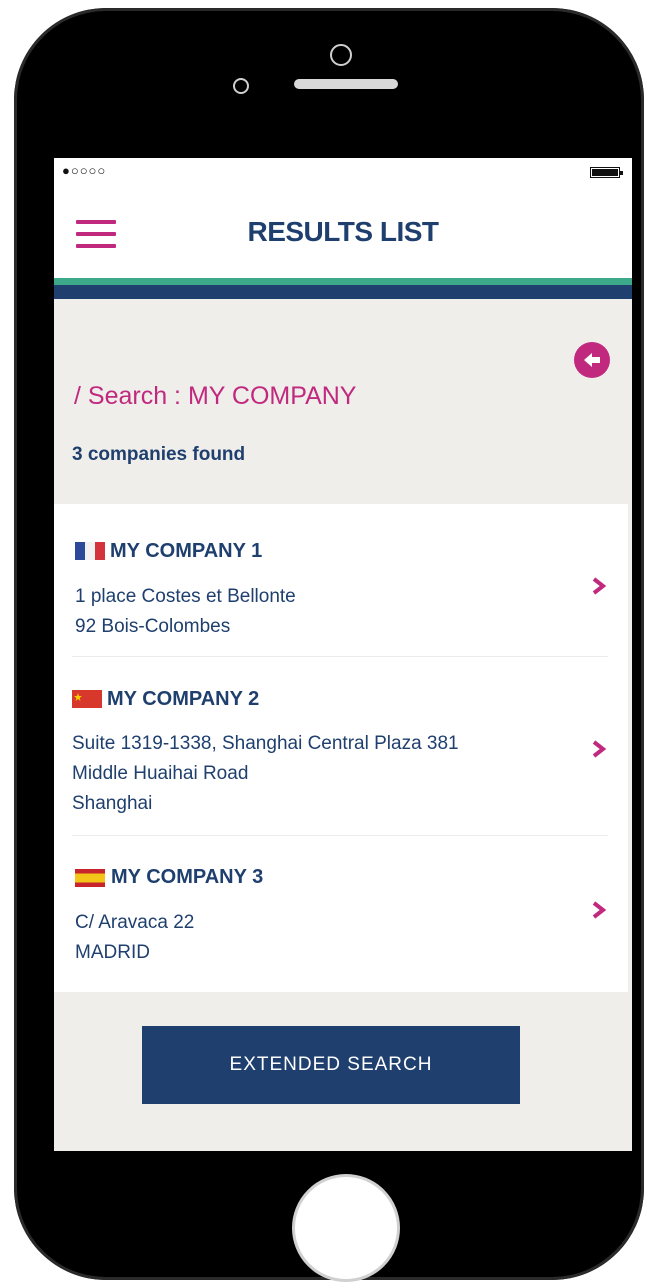 This screenshot has width=656, height=1287. I want to click on header-bottom-stripe, so click(343, 292).